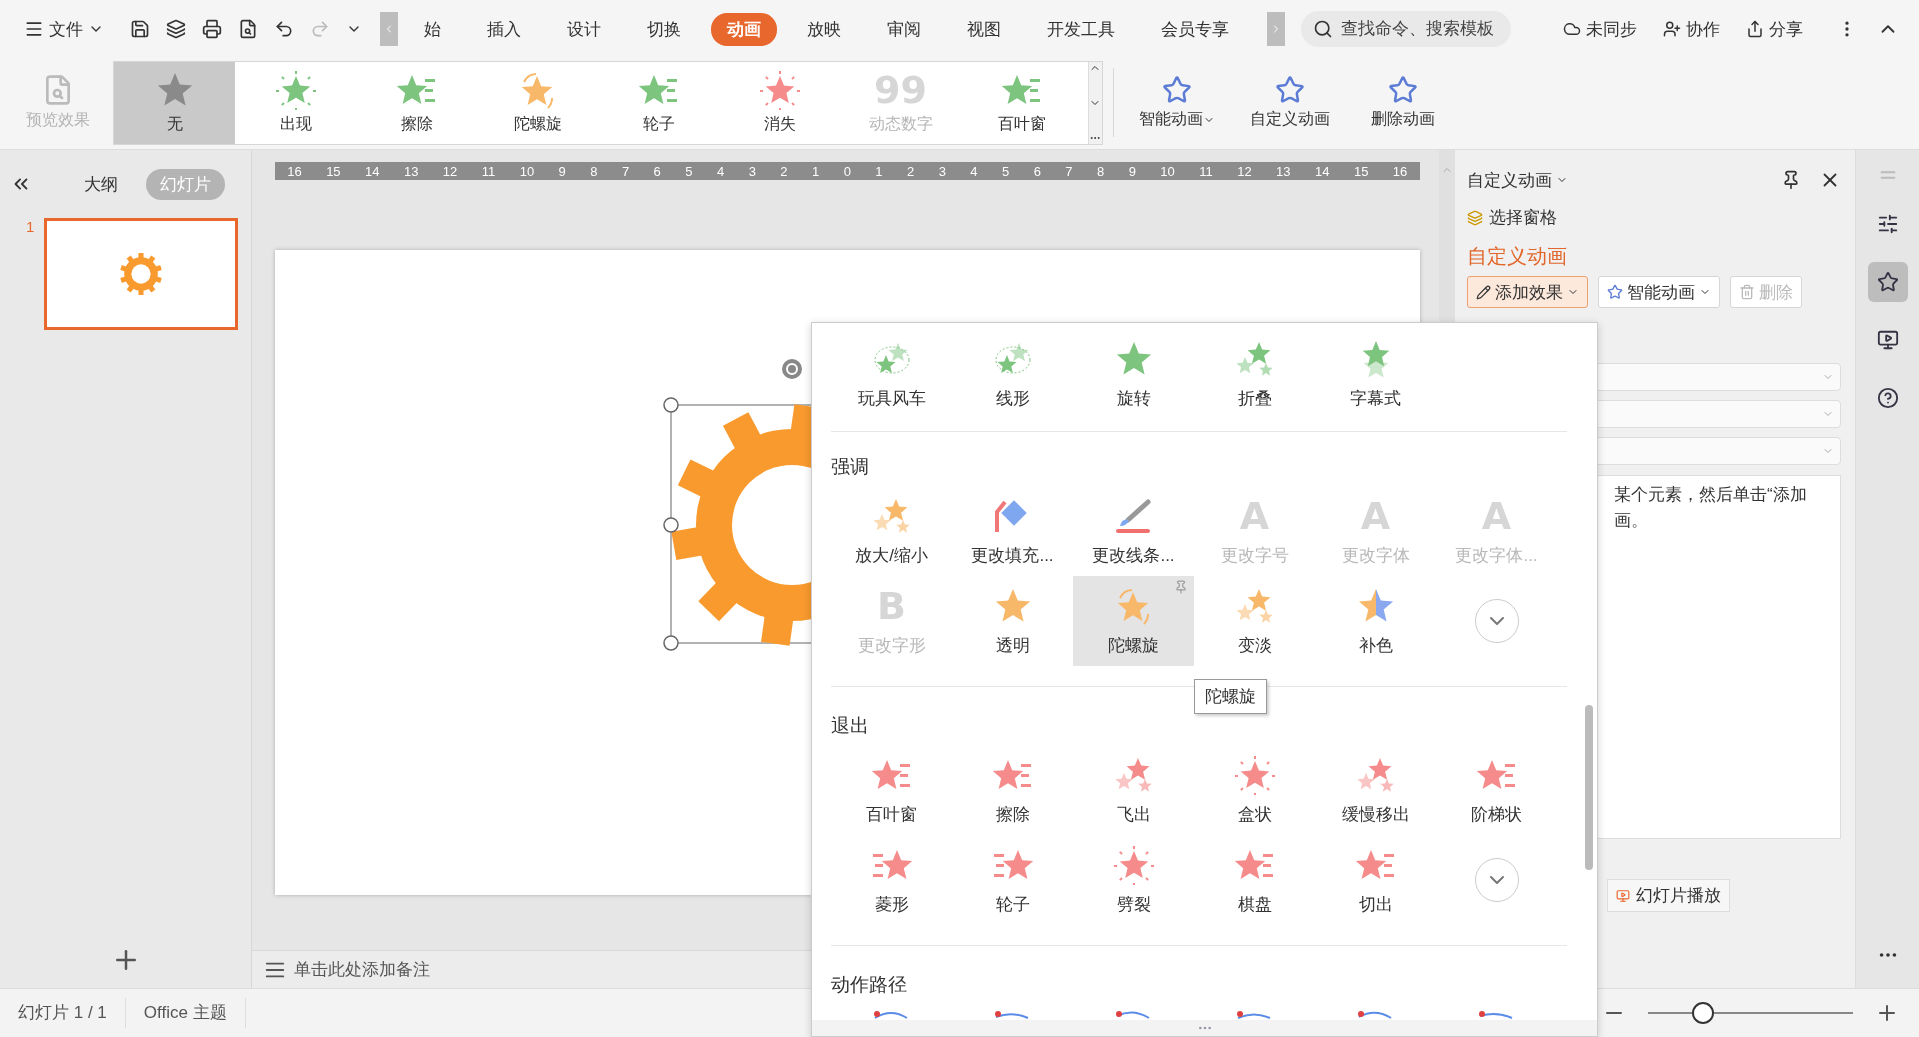 The image size is (1919, 1037). Describe the element at coordinates (904, 29) in the screenshot. I see `ribbon-tab: 审阅` at that location.